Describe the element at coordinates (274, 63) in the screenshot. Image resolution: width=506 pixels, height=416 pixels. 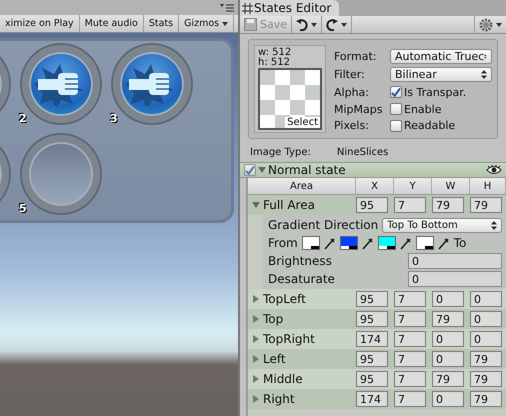
I see `texture-height: h: 512` at that location.